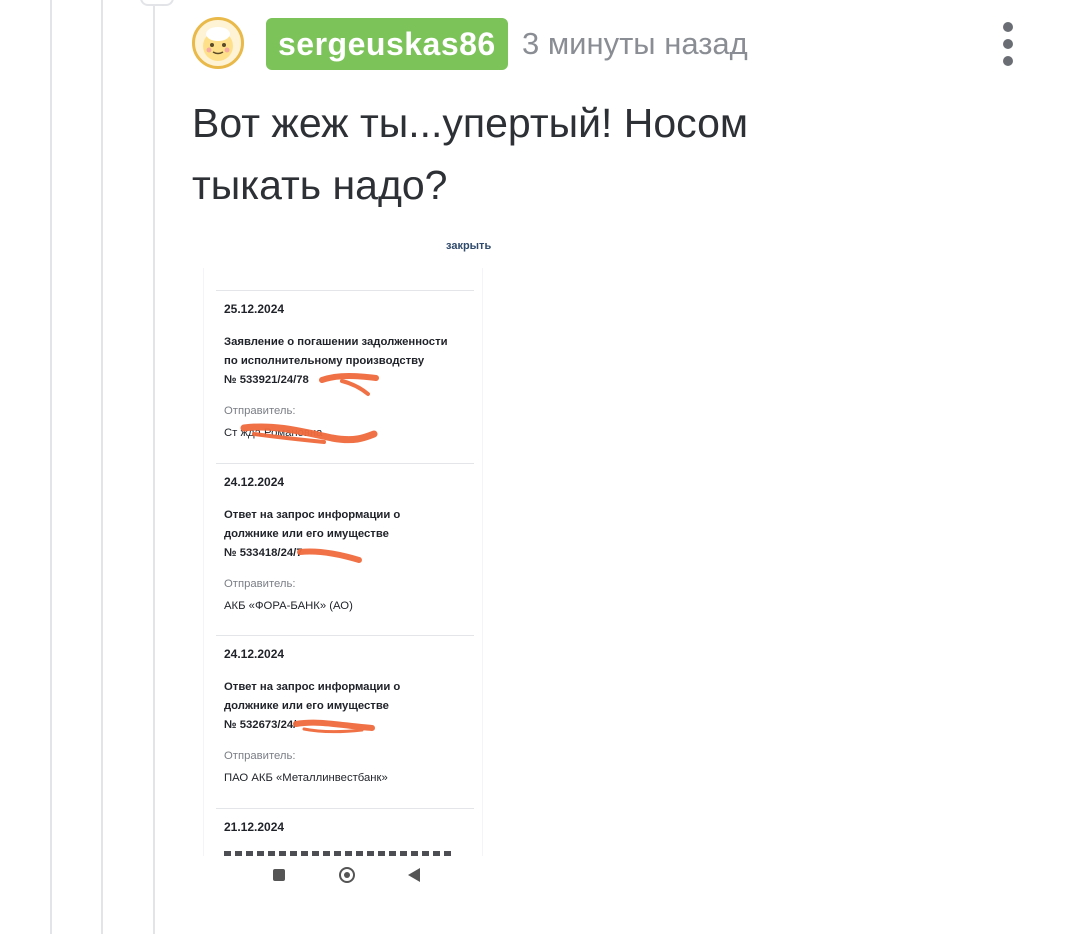  I want to click on redaction-scribble, so click(309, 553).